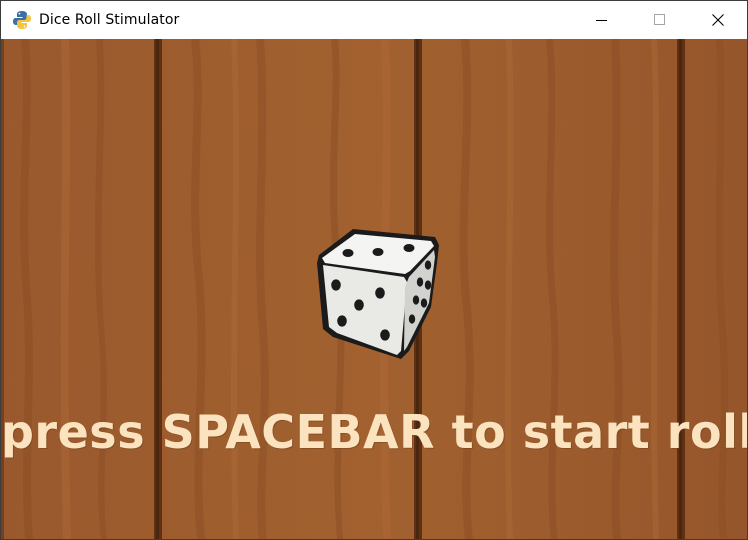  I want to click on maximize-icon, so click(659, 19).